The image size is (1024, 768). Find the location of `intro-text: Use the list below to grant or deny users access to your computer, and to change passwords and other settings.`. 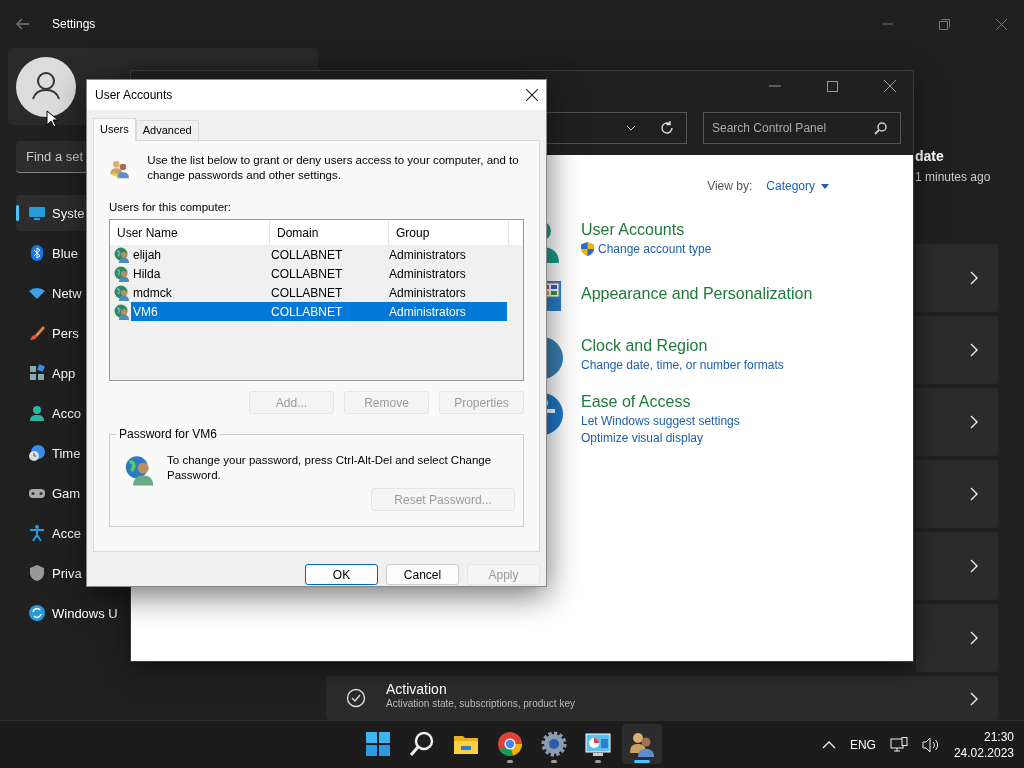

intro-text: Use the list below to grant or deny users access to your computer, and to change passwords and other settings. is located at coordinates (333, 168).